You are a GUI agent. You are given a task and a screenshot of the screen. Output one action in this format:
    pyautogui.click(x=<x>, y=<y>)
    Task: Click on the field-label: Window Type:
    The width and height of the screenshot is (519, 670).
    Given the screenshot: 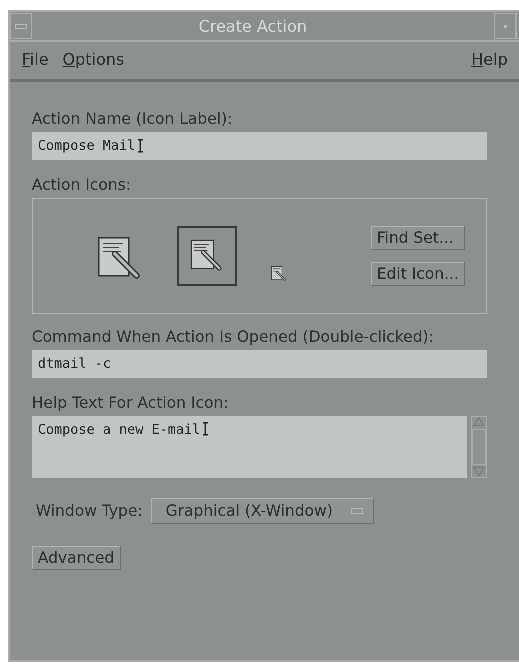 What is the action you would take?
    pyautogui.click(x=89, y=511)
    